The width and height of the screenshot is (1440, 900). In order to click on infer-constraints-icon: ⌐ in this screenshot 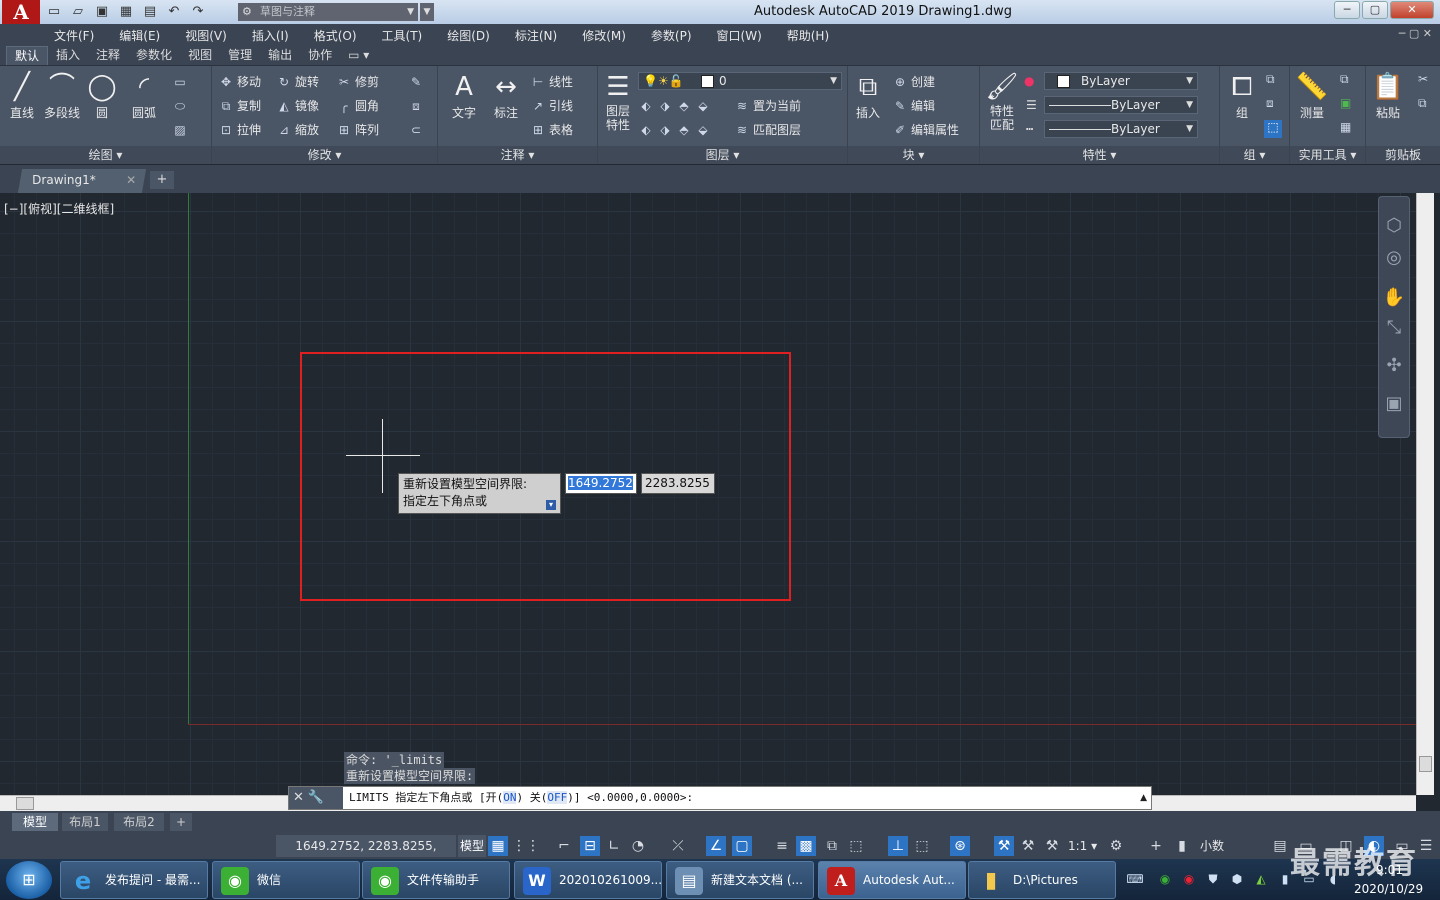, I will do `click(564, 846)`.